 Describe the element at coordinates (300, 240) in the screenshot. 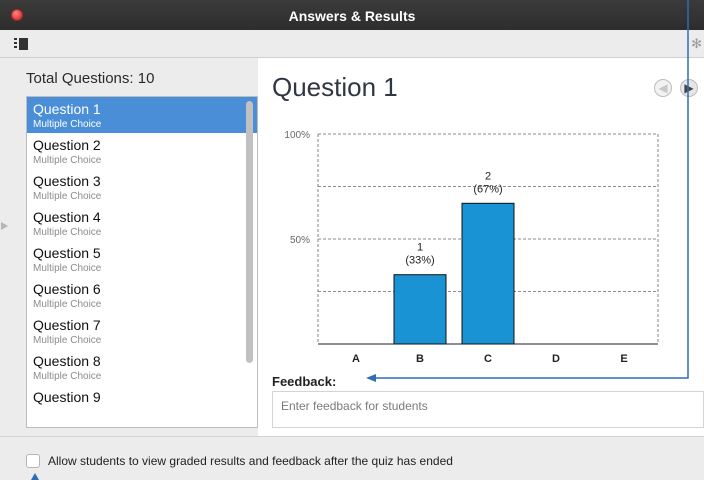

I see `y-tick-label: 50%` at that location.